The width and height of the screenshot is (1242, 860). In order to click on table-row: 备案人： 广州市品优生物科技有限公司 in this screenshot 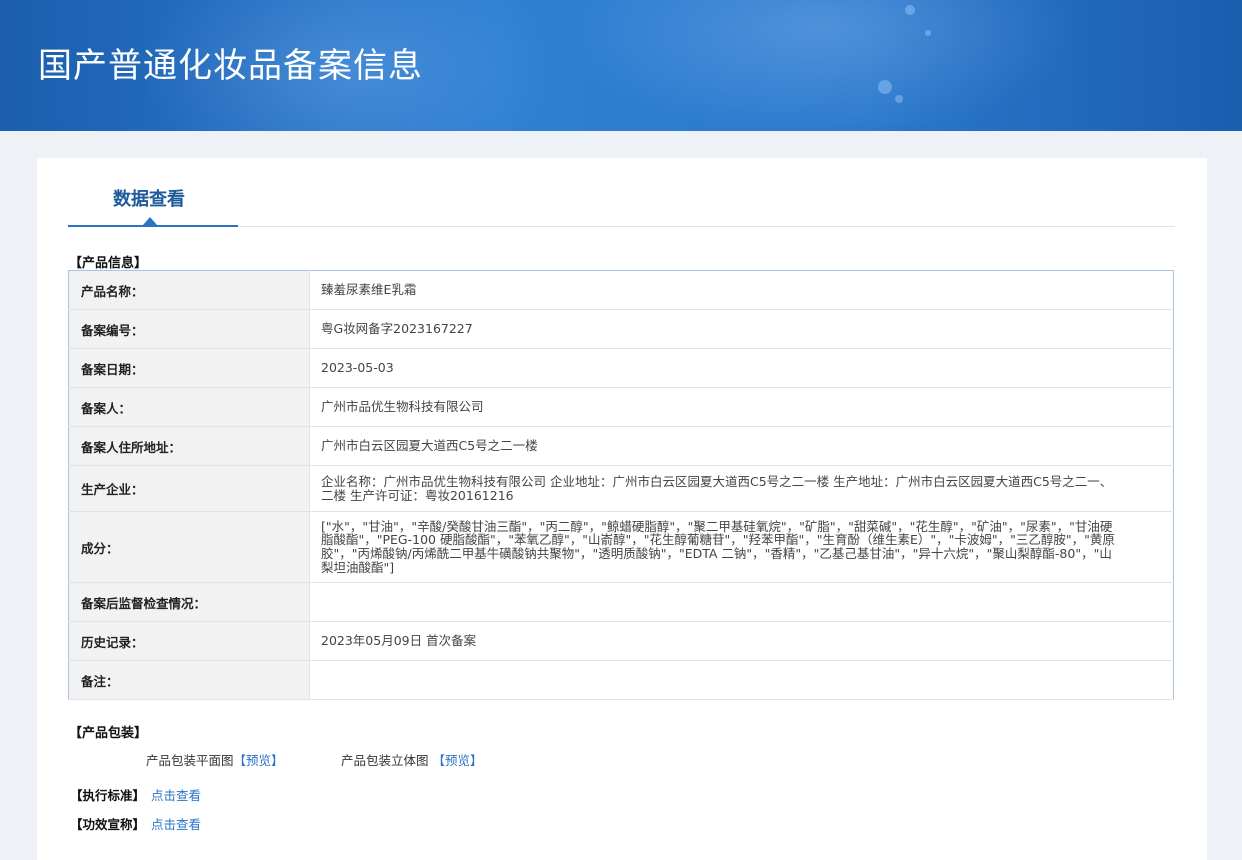, I will do `click(621, 407)`.